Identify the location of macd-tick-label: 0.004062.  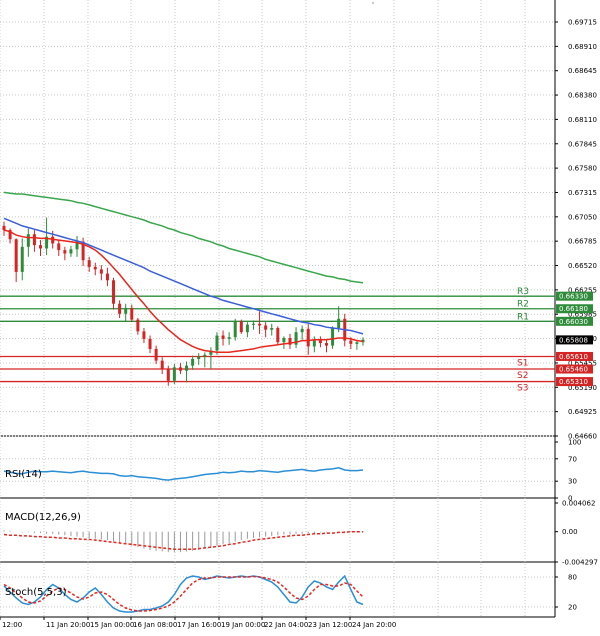
(578, 504).